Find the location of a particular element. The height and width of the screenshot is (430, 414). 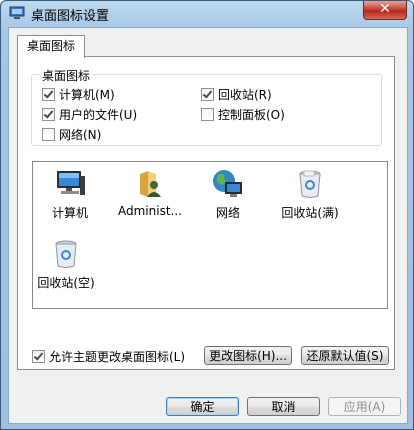

desktop-settings-icon is located at coordinates (17, 12).